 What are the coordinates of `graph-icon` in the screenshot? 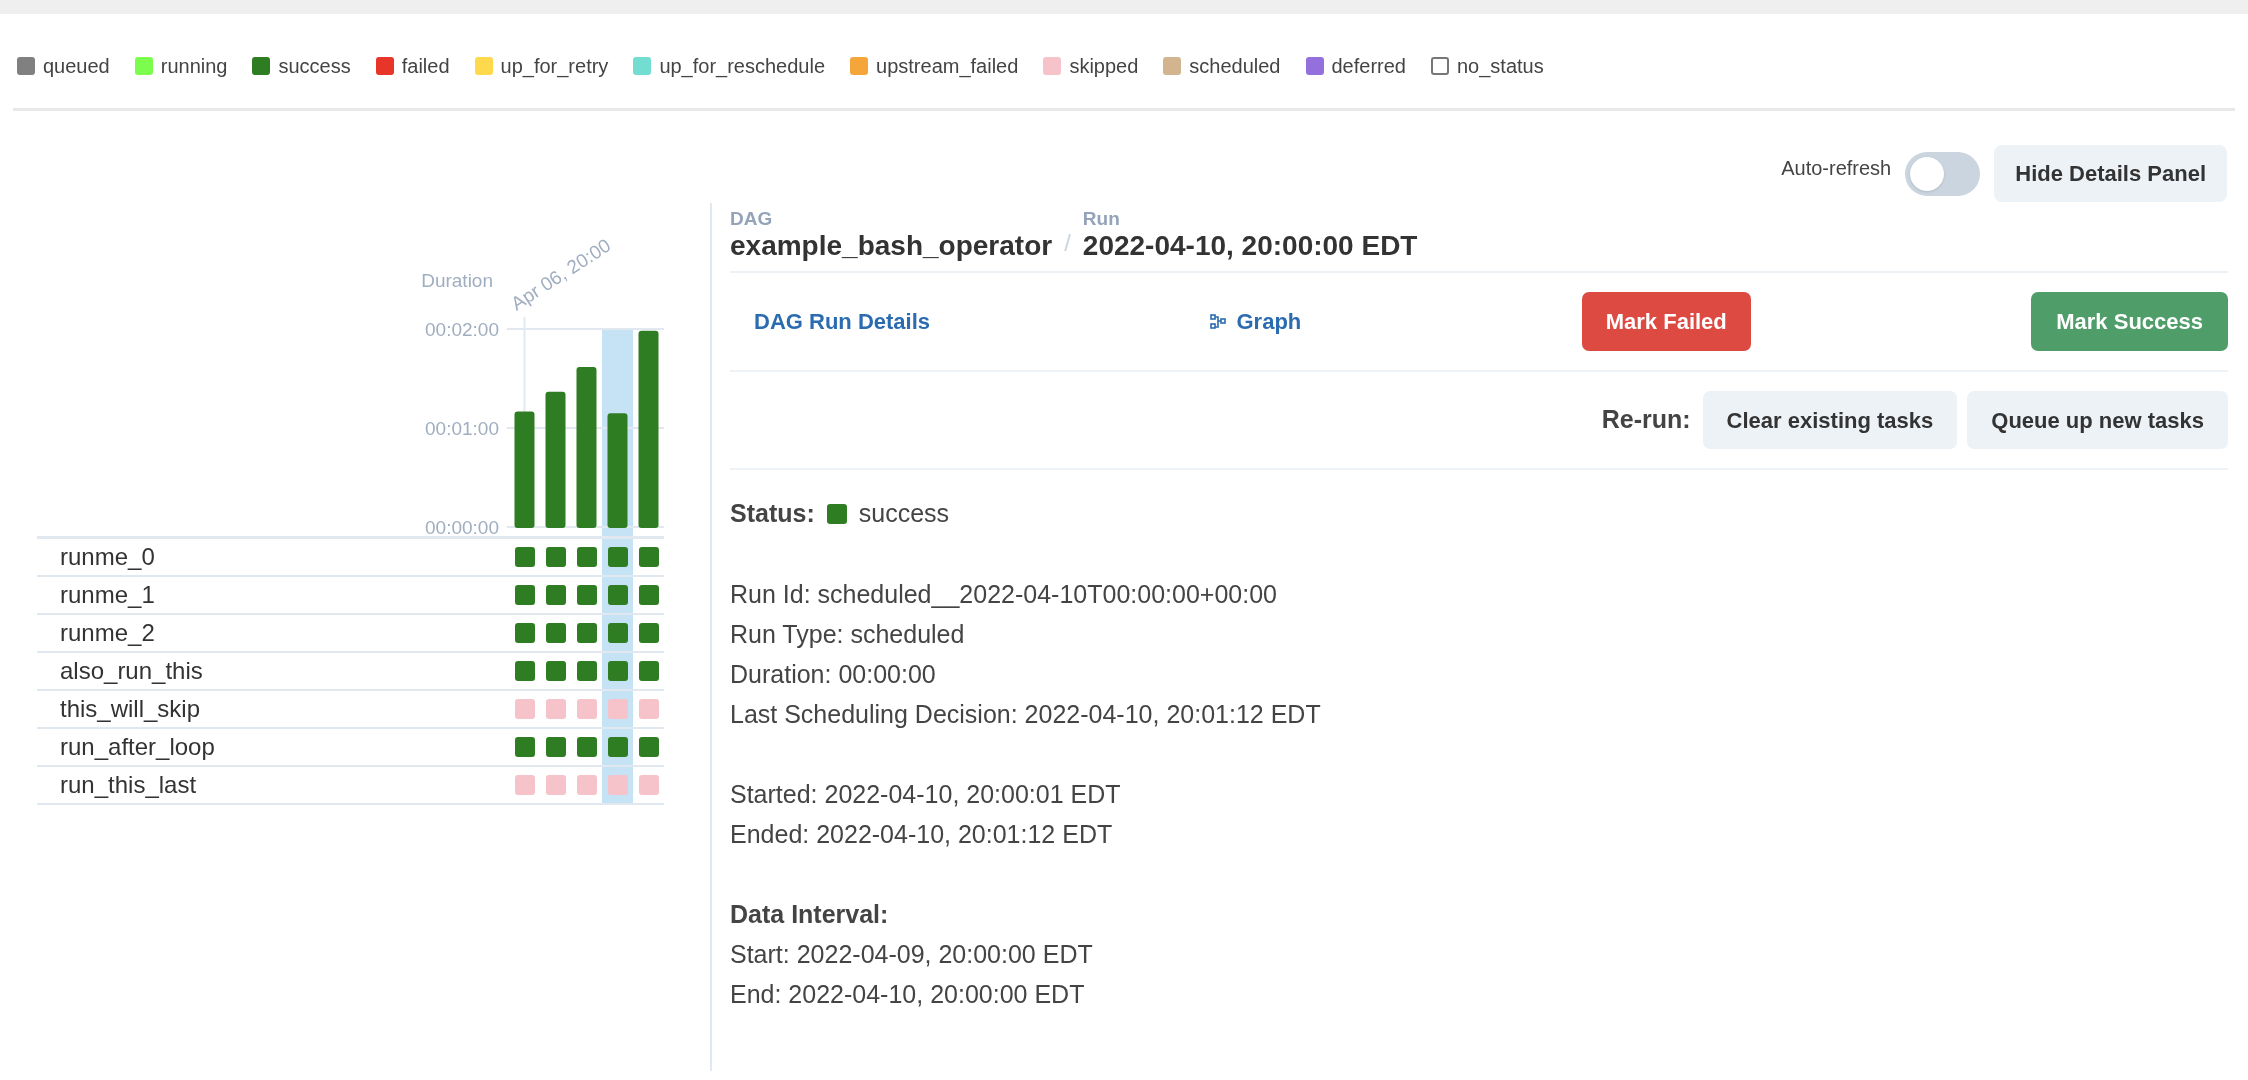 It's located at (1218, 321).